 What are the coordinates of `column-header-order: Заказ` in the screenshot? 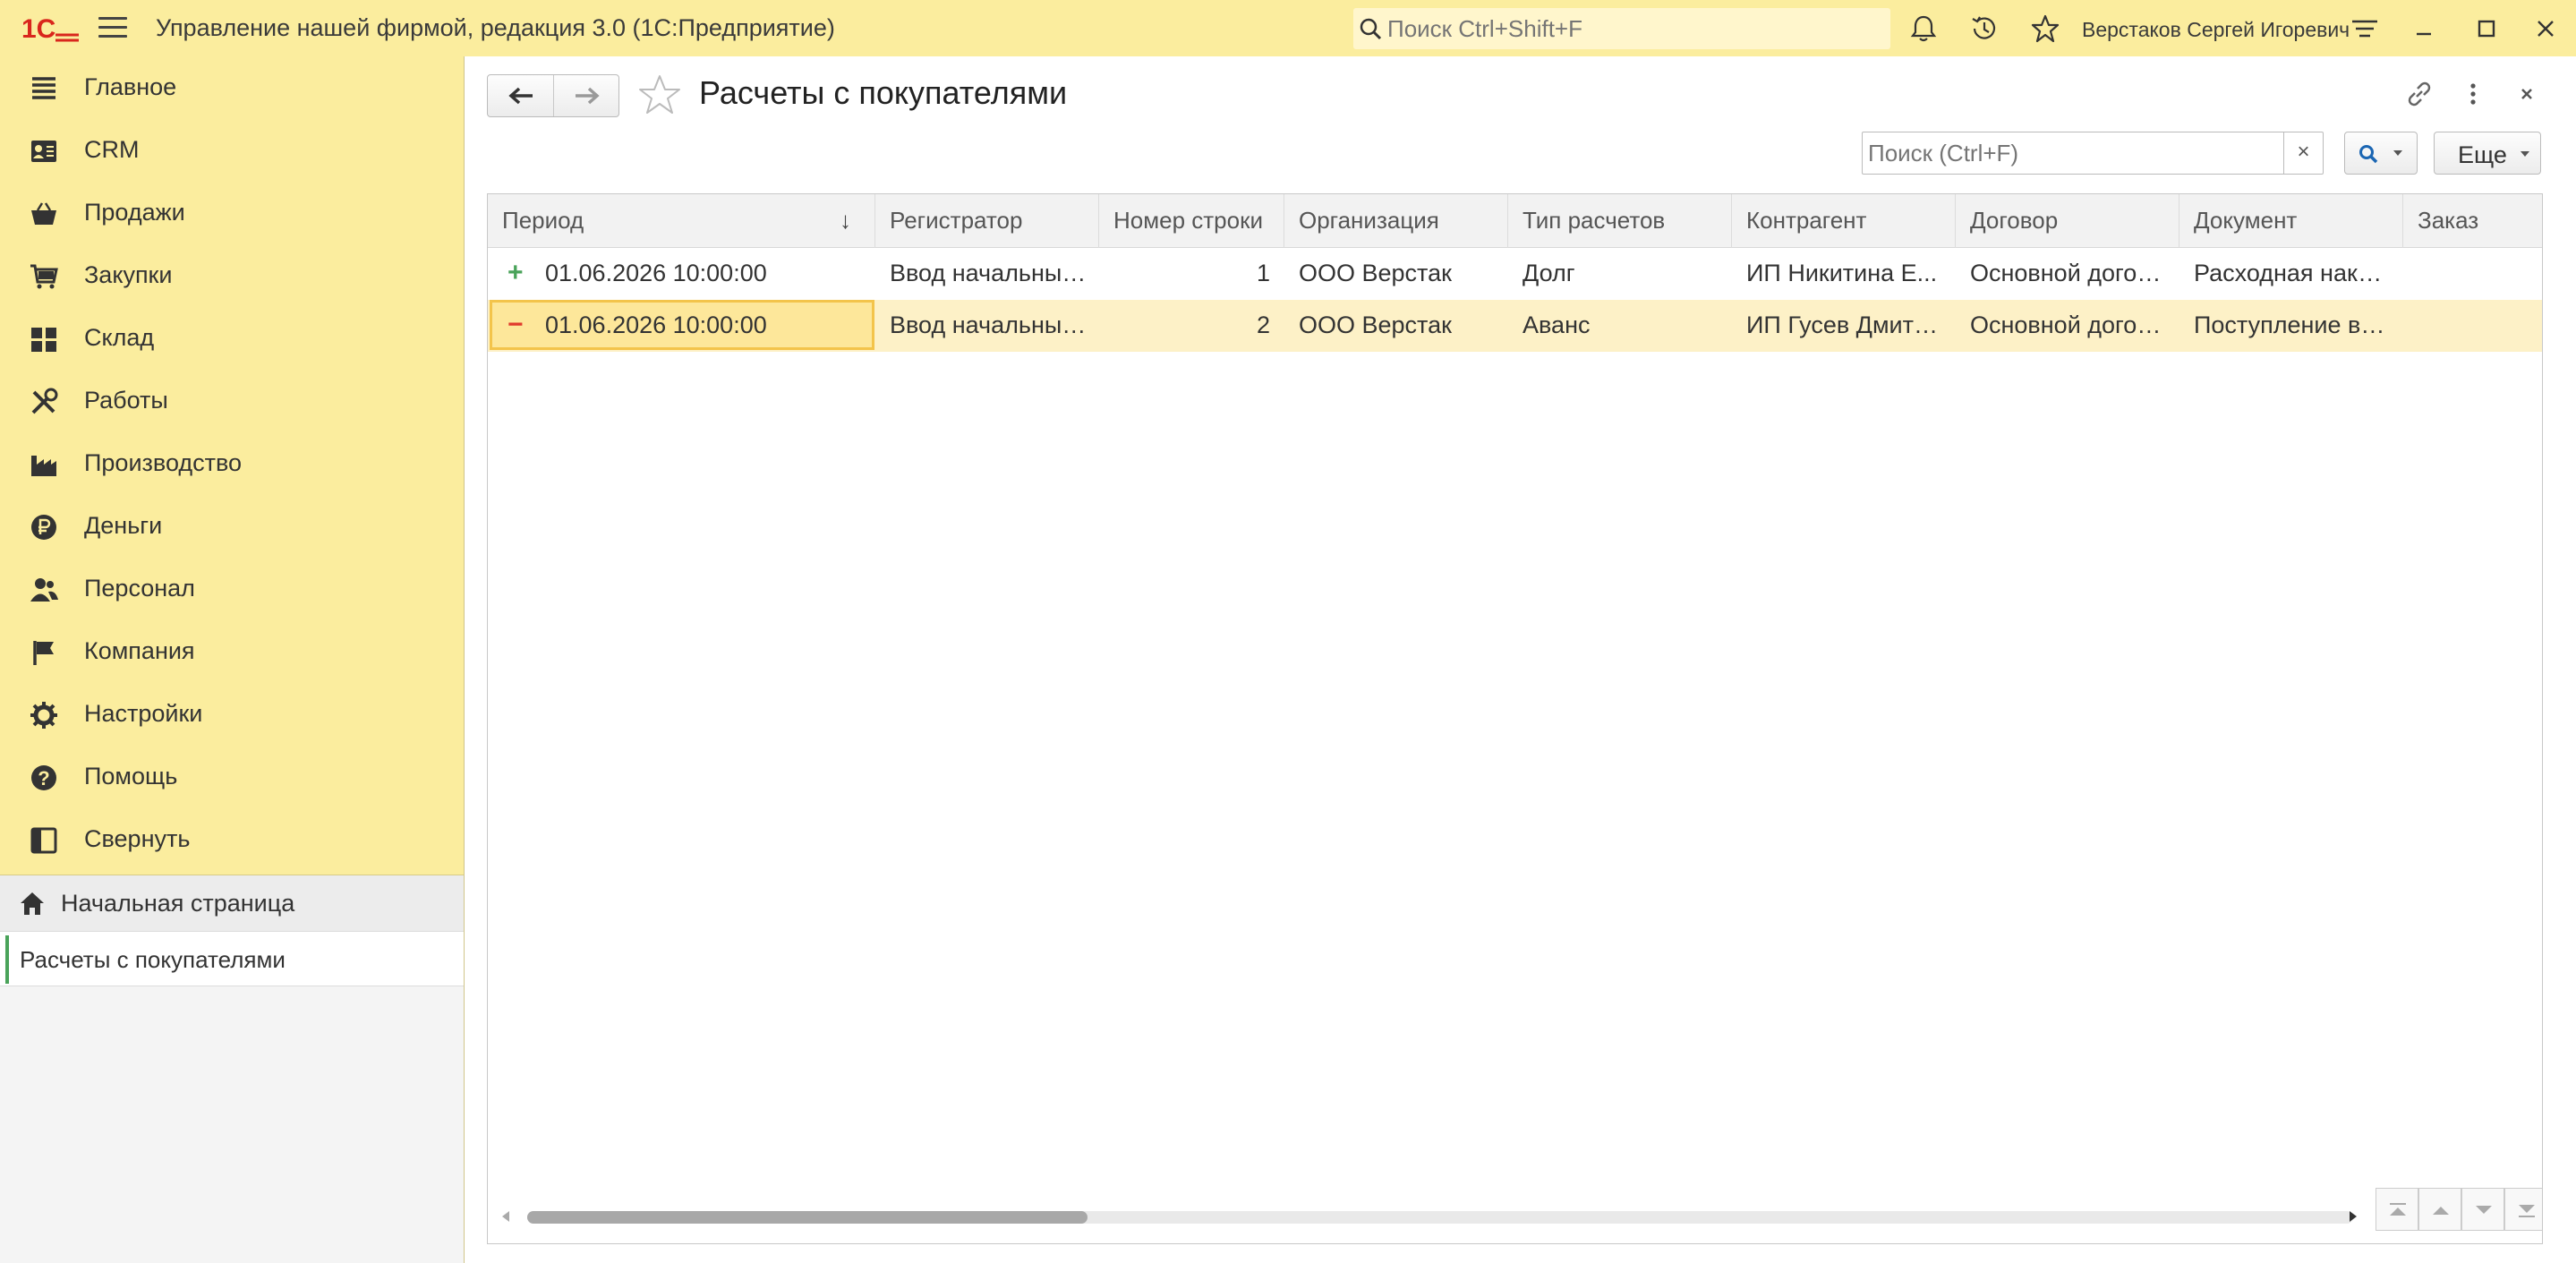 It's located at (2472, 221).